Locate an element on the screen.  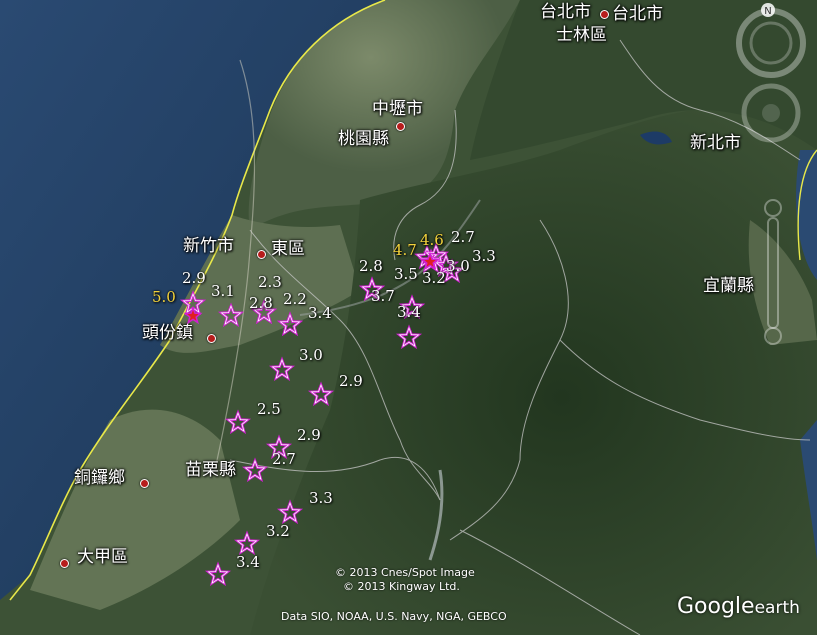
quake-magnitude-label: 3.7 is located at coordinates (383, 296).